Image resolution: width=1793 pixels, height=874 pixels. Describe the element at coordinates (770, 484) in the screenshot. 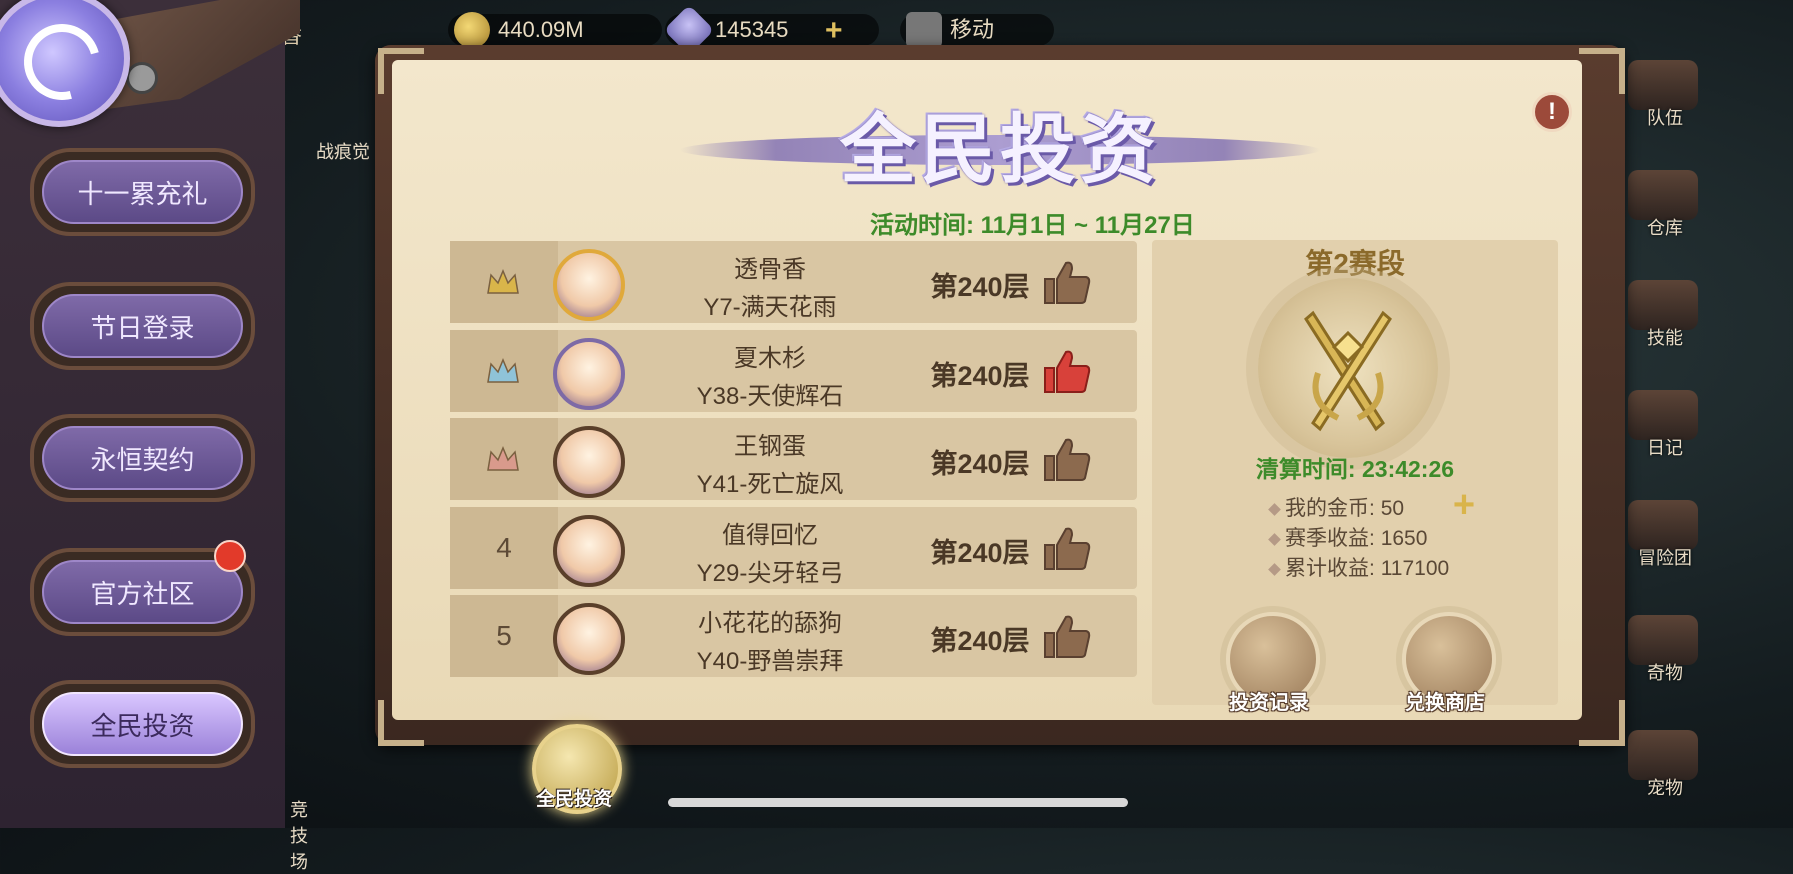

I see `player-server-team: Y41-死亡旋风` at that location.